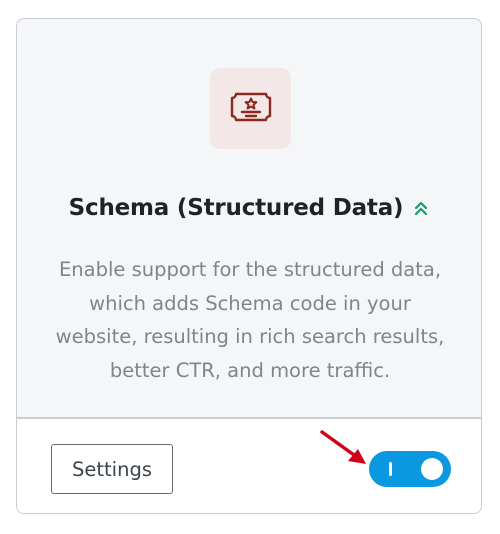 This screenshot has height=534, width=500. Describe the element at coordinates (410, 469) in the screenshot. I see `module-enable-toggle` at that location.